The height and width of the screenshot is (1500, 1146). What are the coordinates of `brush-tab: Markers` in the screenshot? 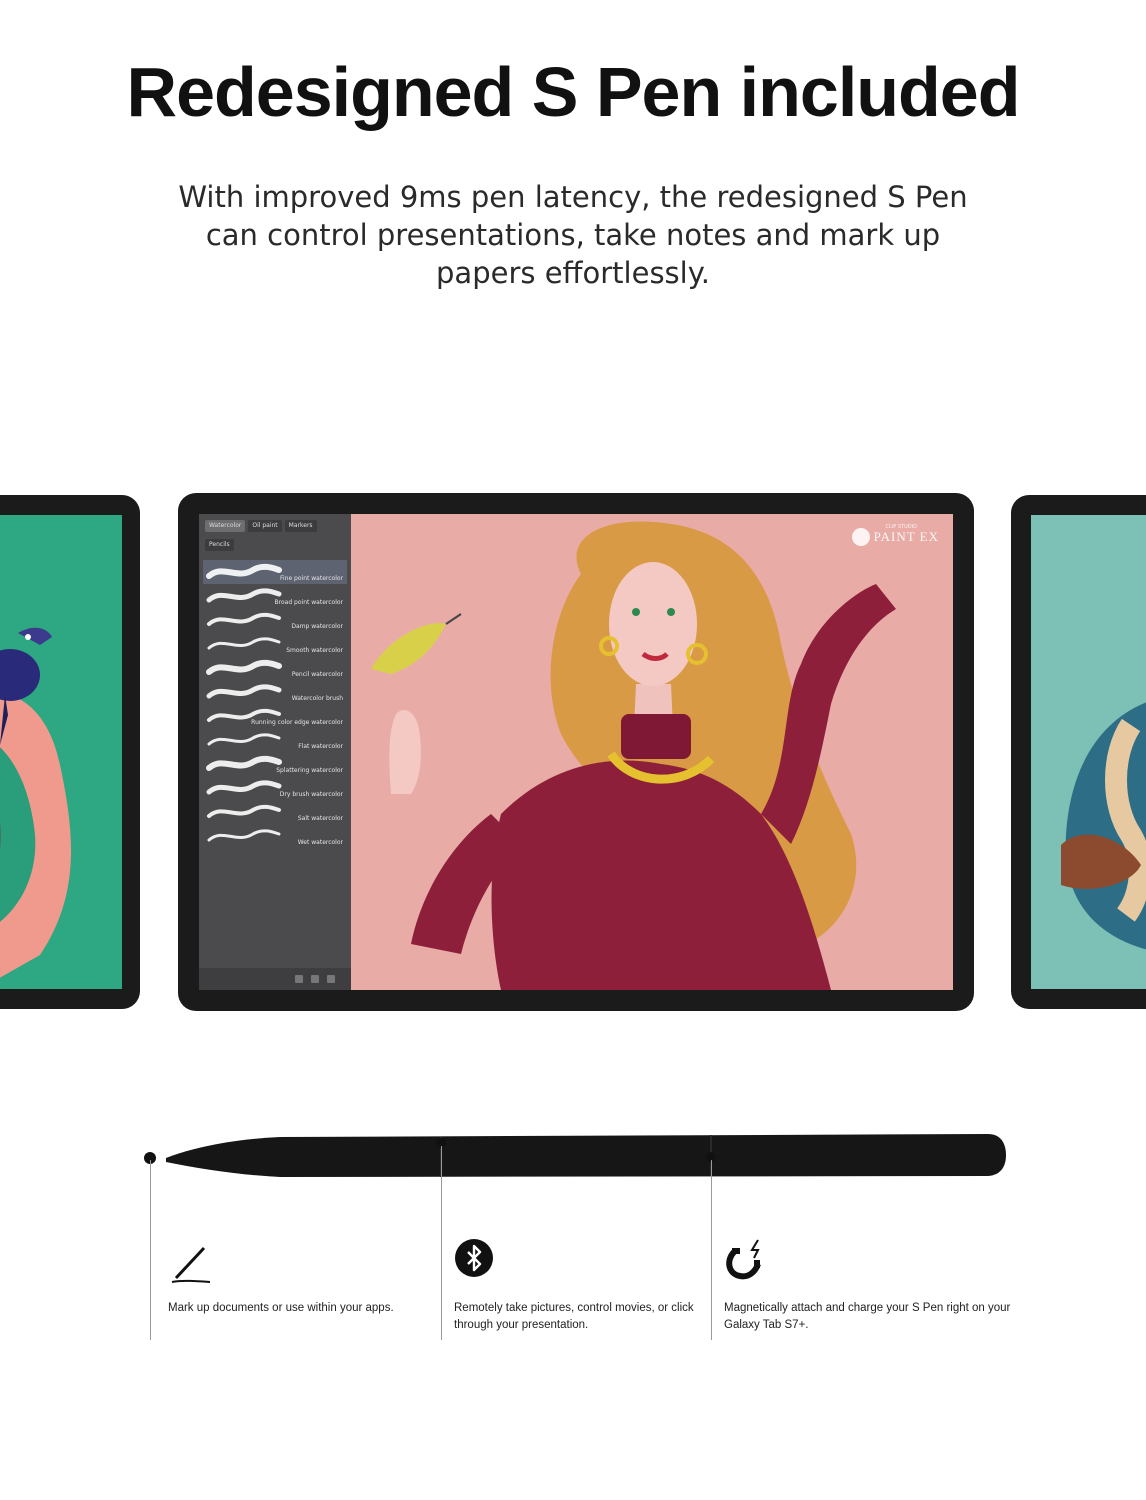 It's located at (300, 526).